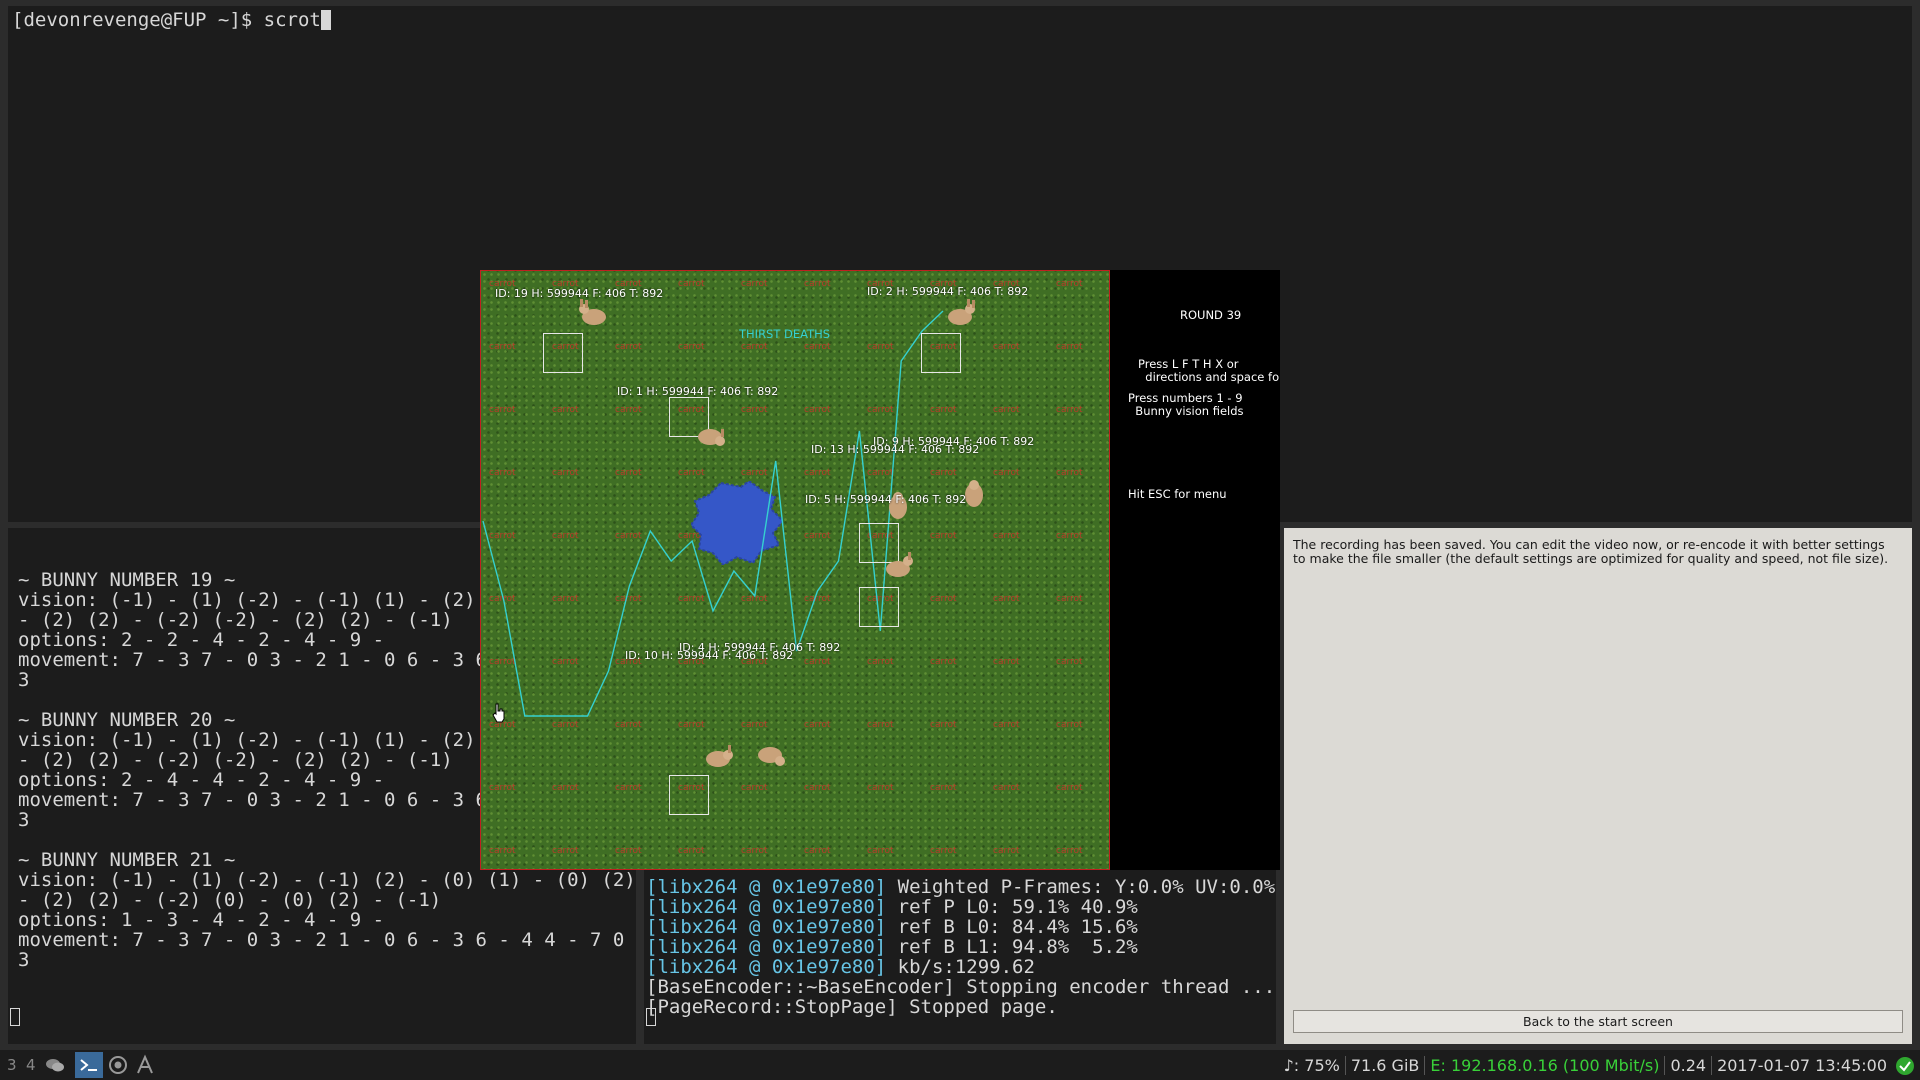 The height and width of the screenshot is (1080, 1920). Describe the element at coordinates (1384, 1065) in the screenshot. I see `disk-status: 71.6 GiB` at that location.